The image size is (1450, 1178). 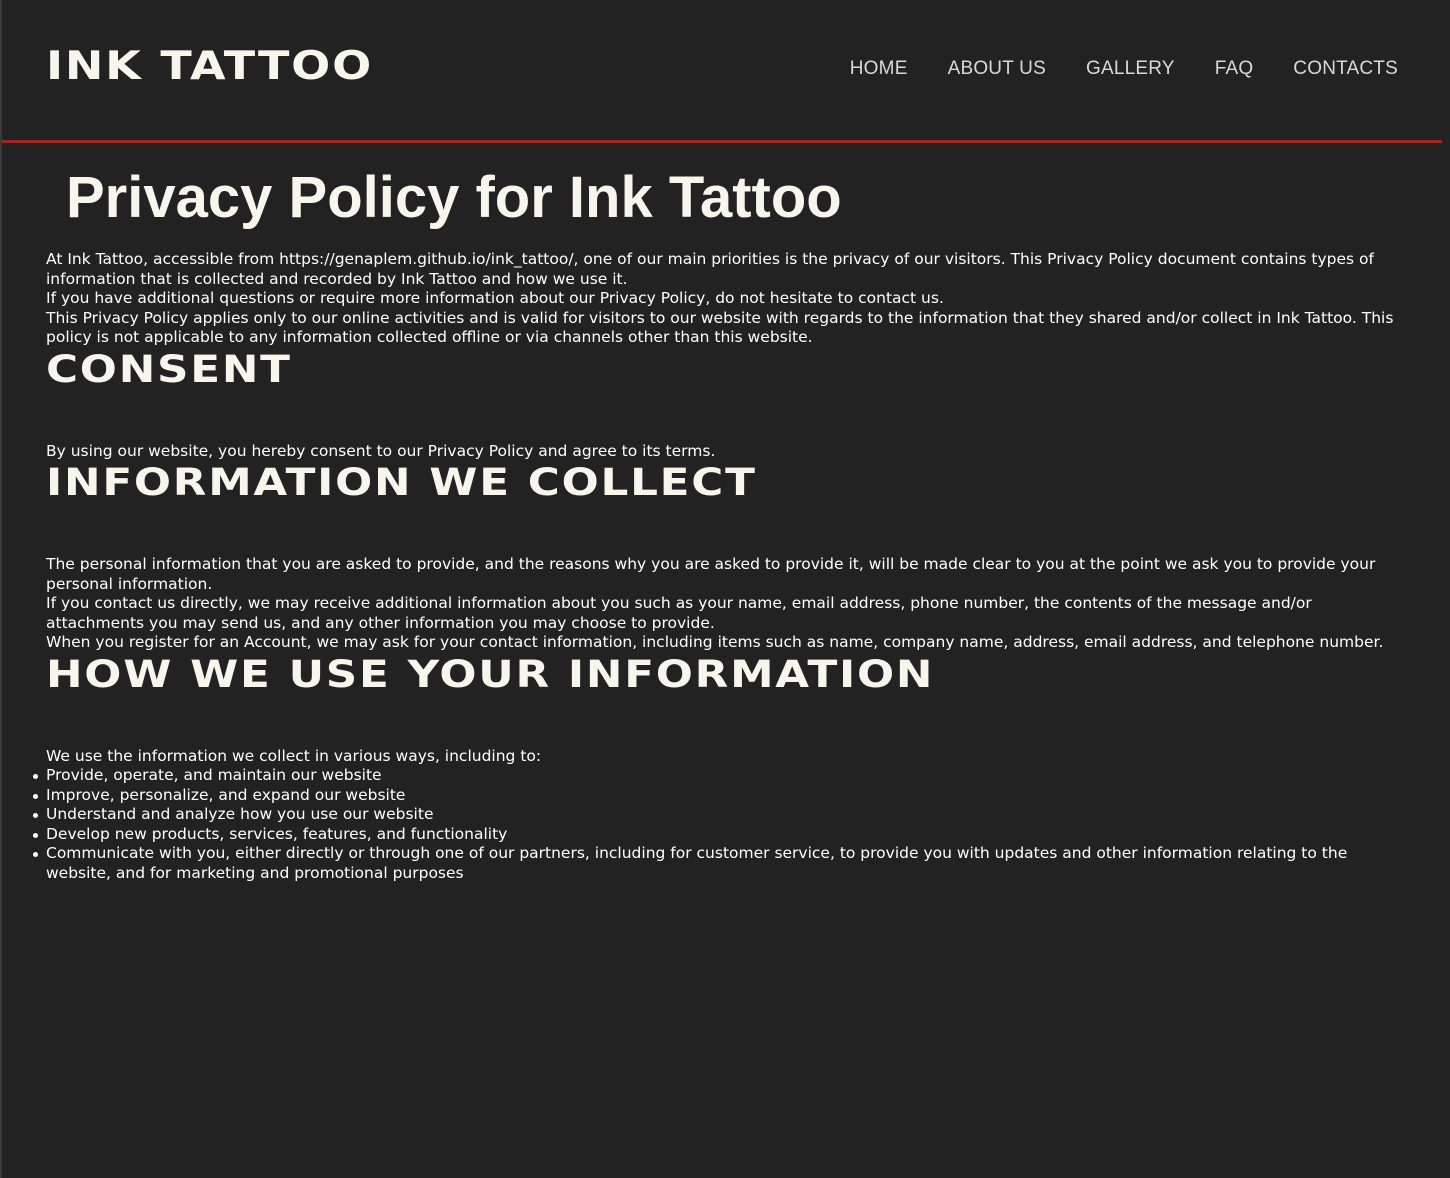 I want to click on use-info-heading: HOW WE USE YOUR INFORMATION, so click(x=490, y=674).